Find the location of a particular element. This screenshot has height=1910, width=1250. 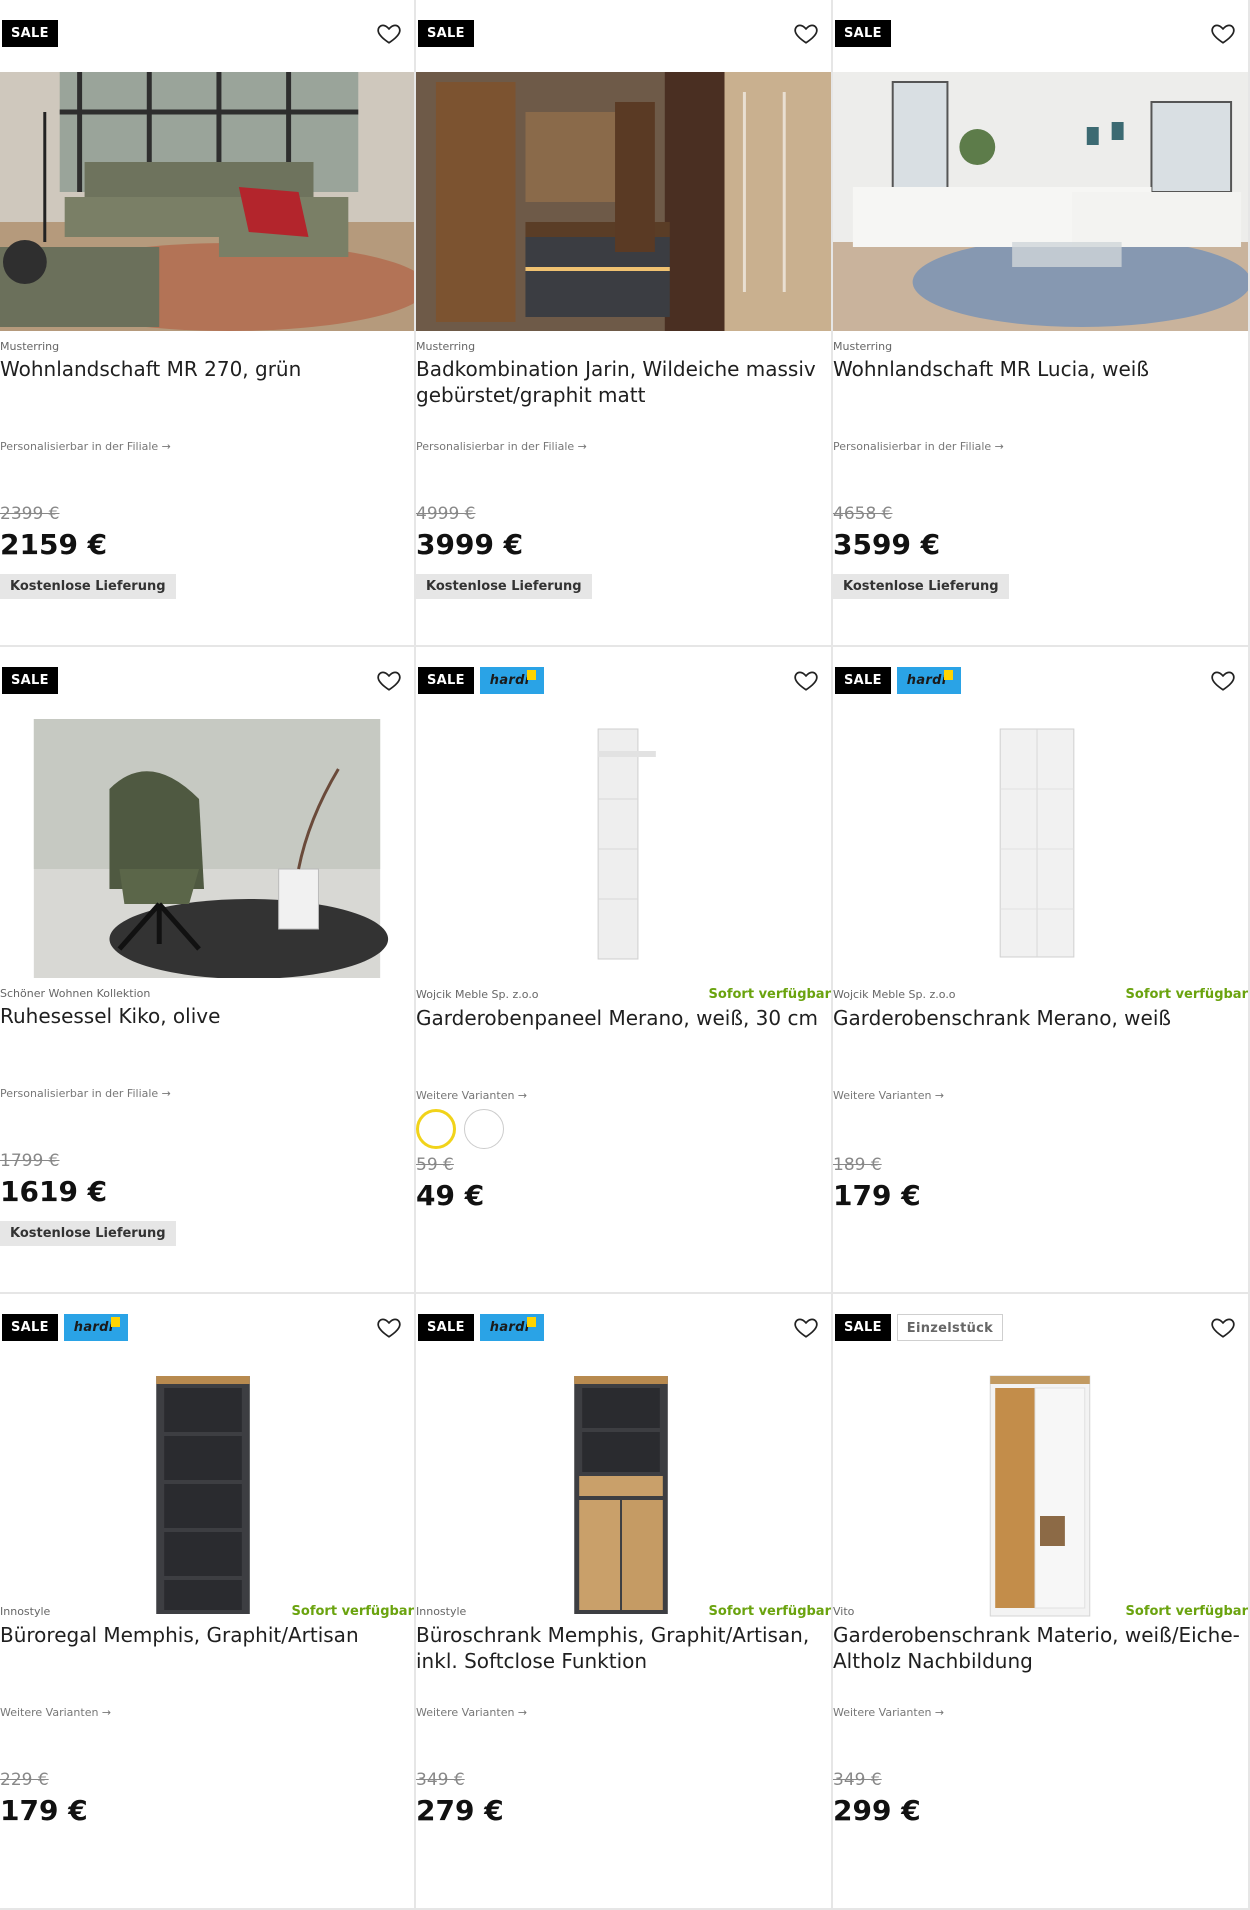

product-title: Wohnlandschaft MR Lucia, weiß is located at coordinates (1036, 369).